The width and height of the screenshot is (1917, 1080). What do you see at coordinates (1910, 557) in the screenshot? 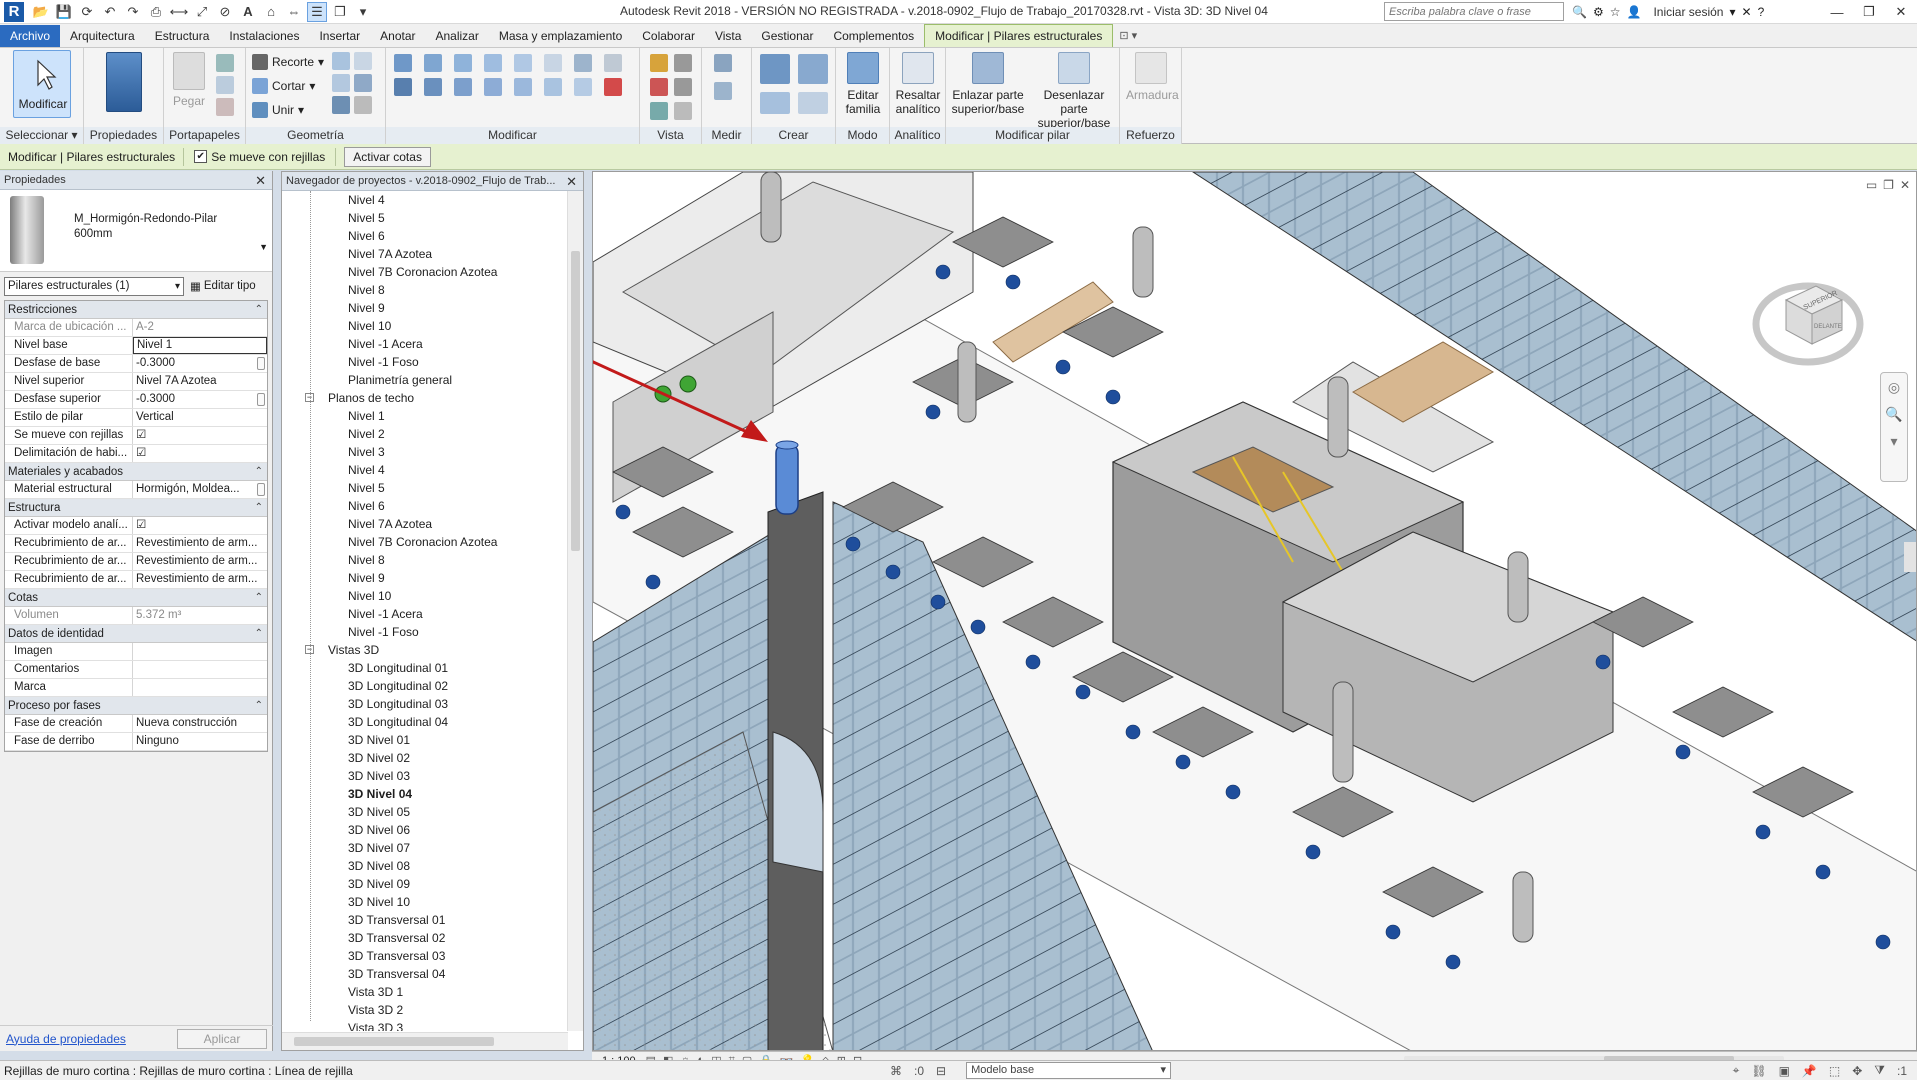
I see `viewport-scrollbar` at bounding box center [1910, 557].